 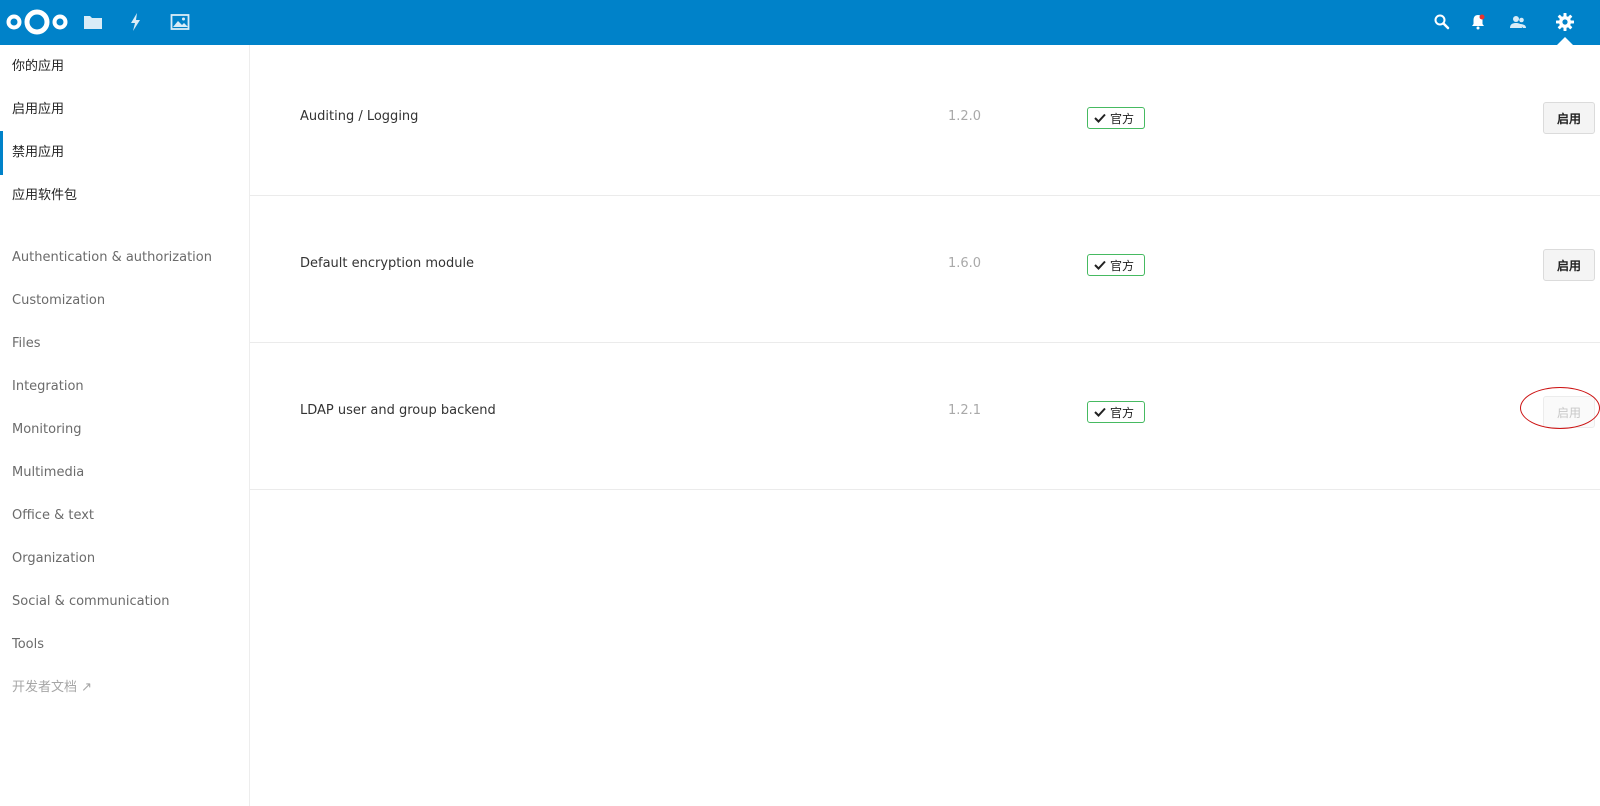 What do you see at coordinates (965, 410) in the screenshot?
I see `app-version: 1.2.1` at bounding box center [965, 410].